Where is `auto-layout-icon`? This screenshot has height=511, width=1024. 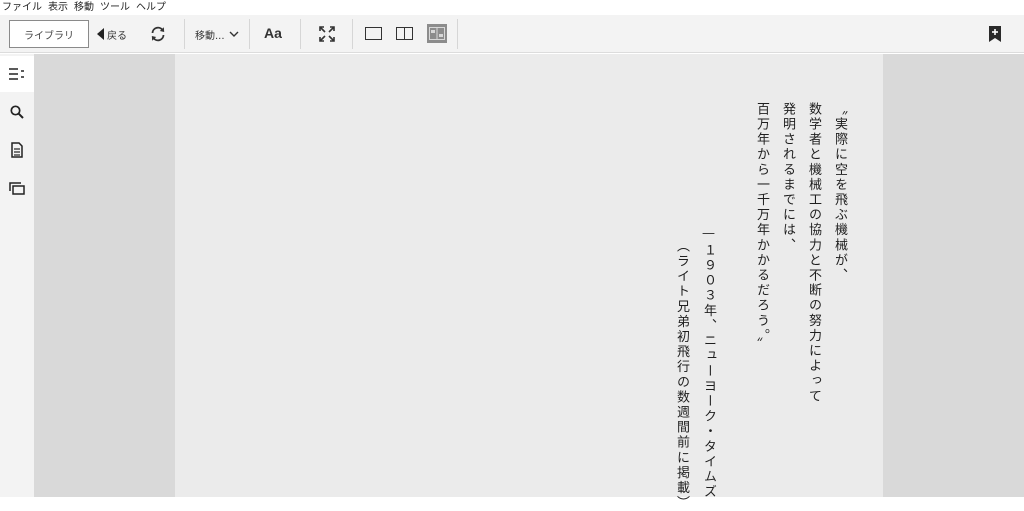 auto-layout-icon is located at coordinates (437, 33).